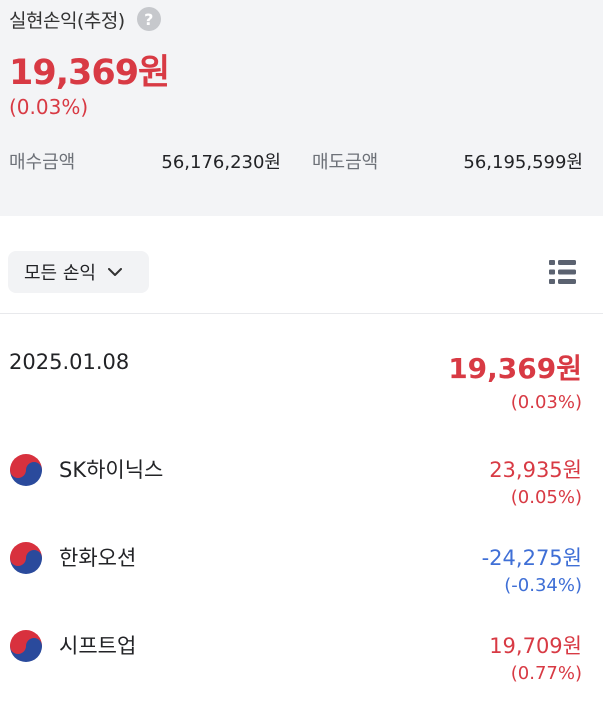  I want to click on buy-amount-label: 매수금액, so click(42, 162).